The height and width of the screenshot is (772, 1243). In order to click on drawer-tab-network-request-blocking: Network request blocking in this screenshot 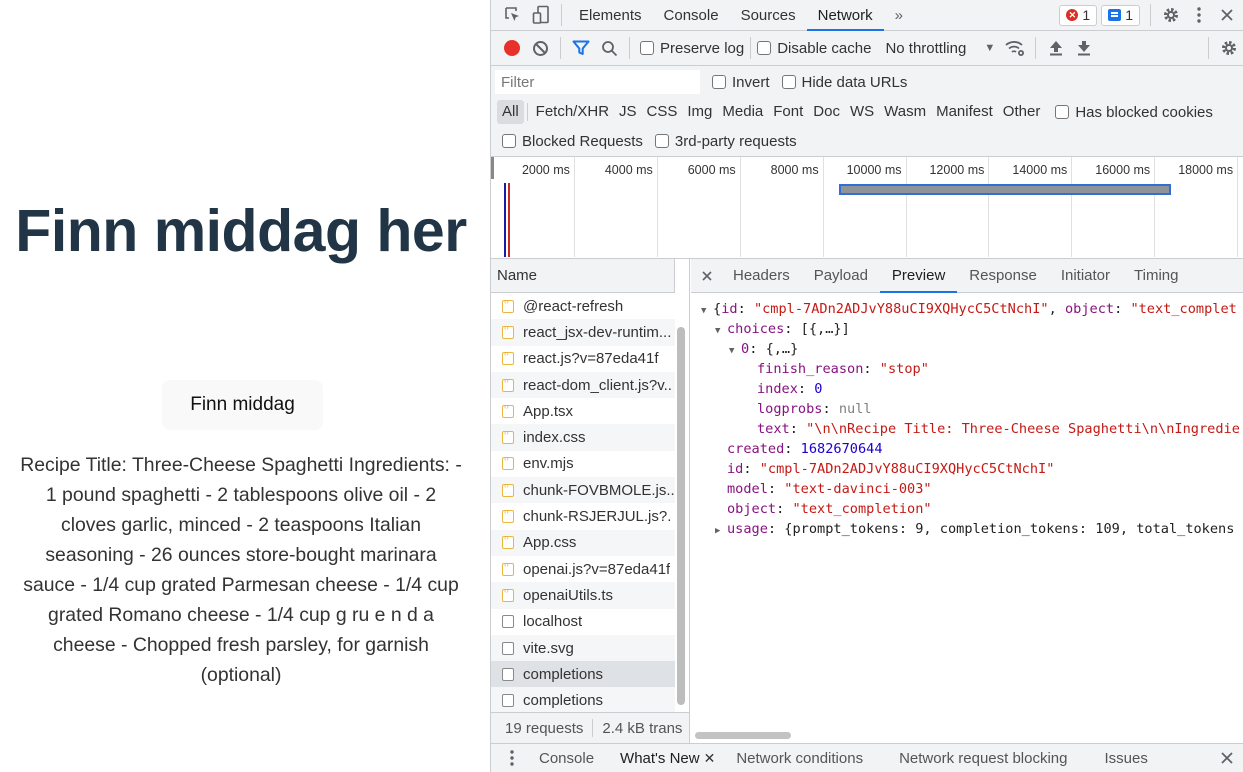, I will do `click(978, 758)`.